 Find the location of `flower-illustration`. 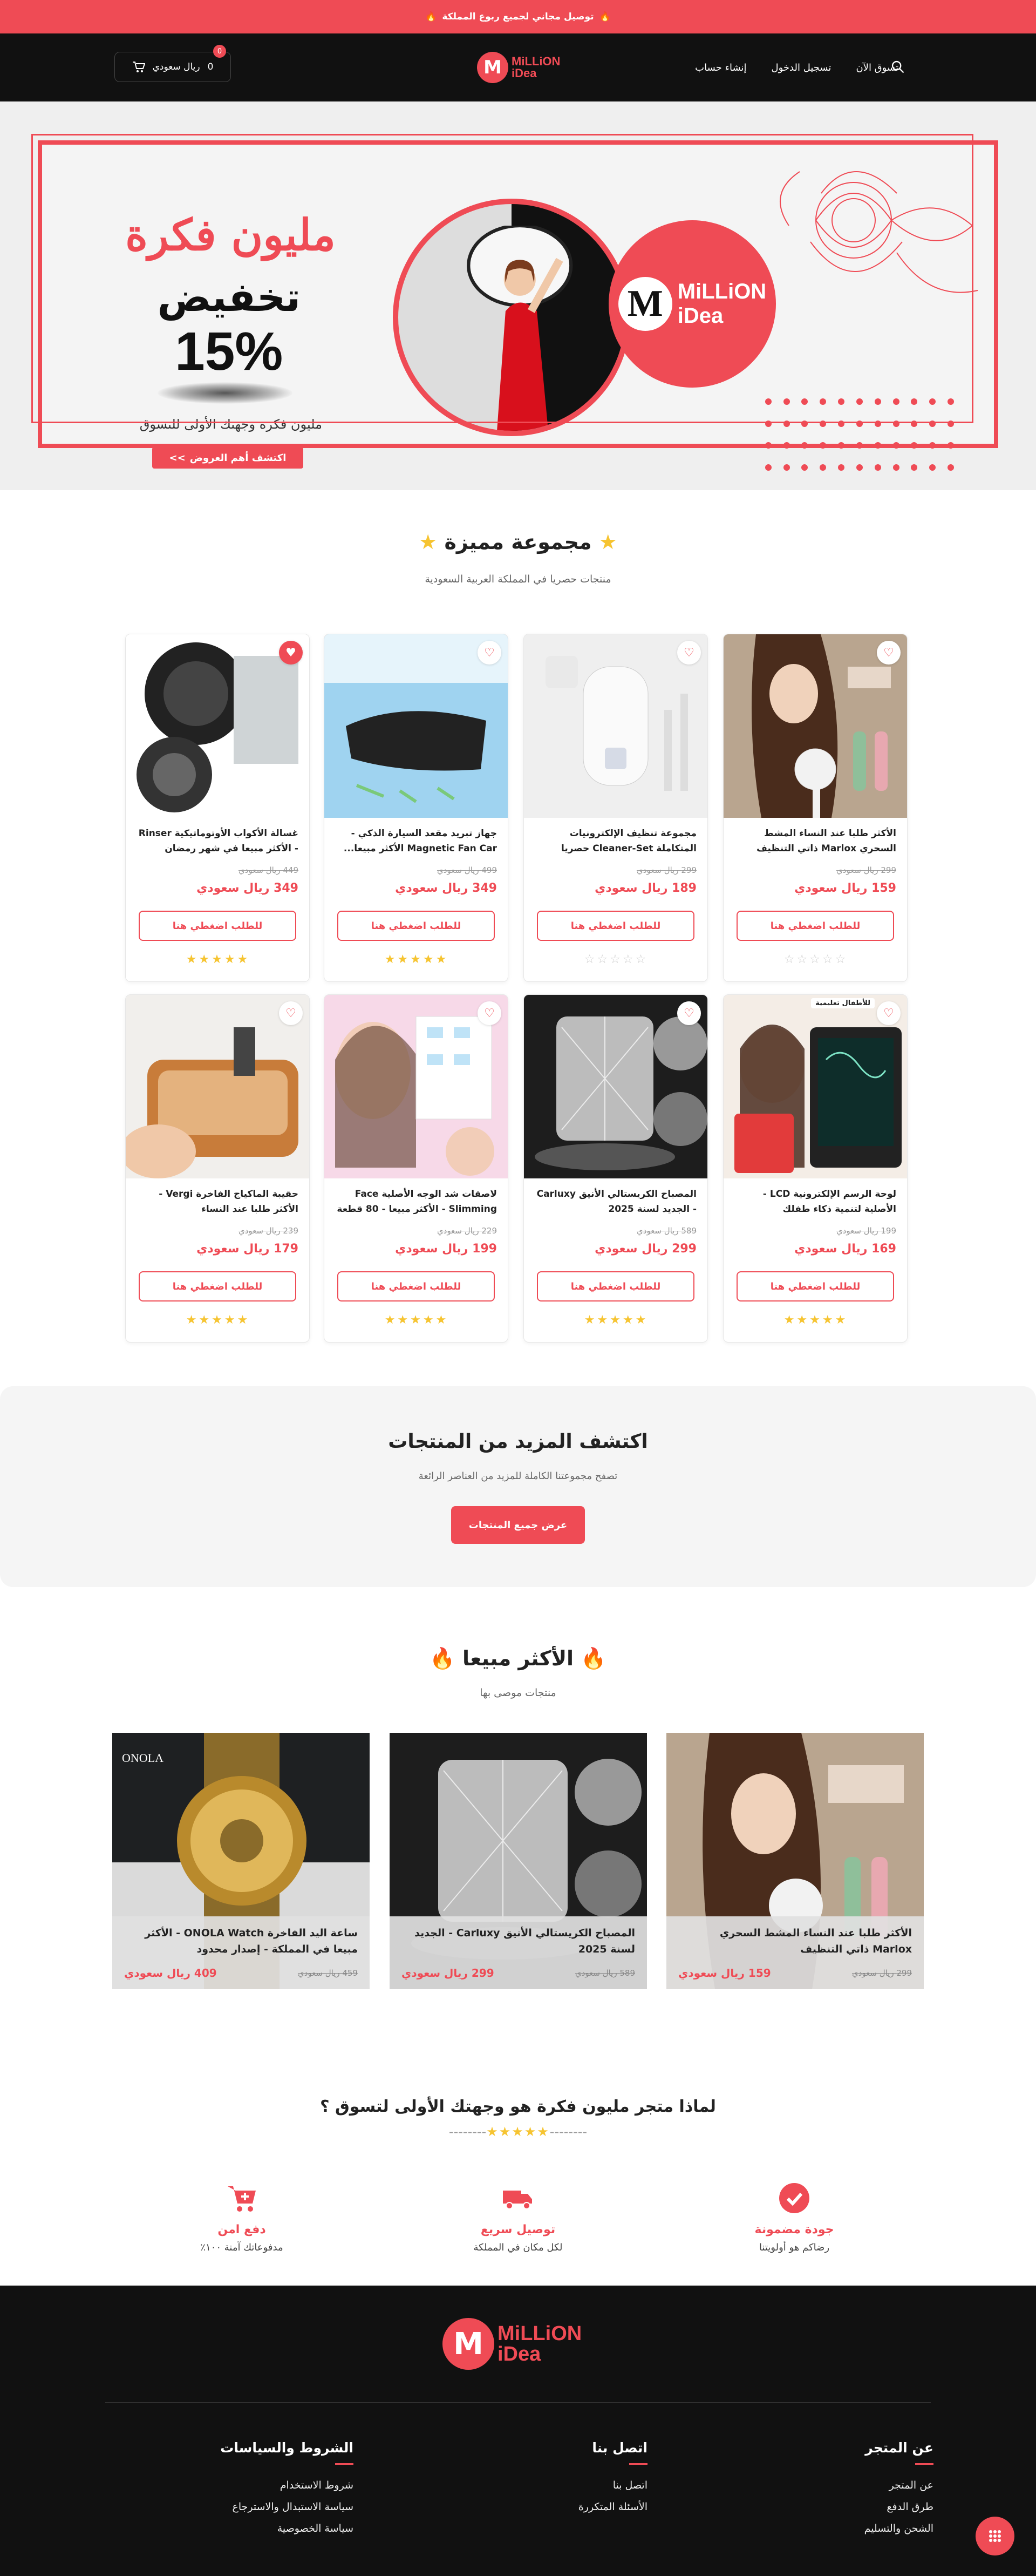

flower-illustration is located at coordinates (879, 232).